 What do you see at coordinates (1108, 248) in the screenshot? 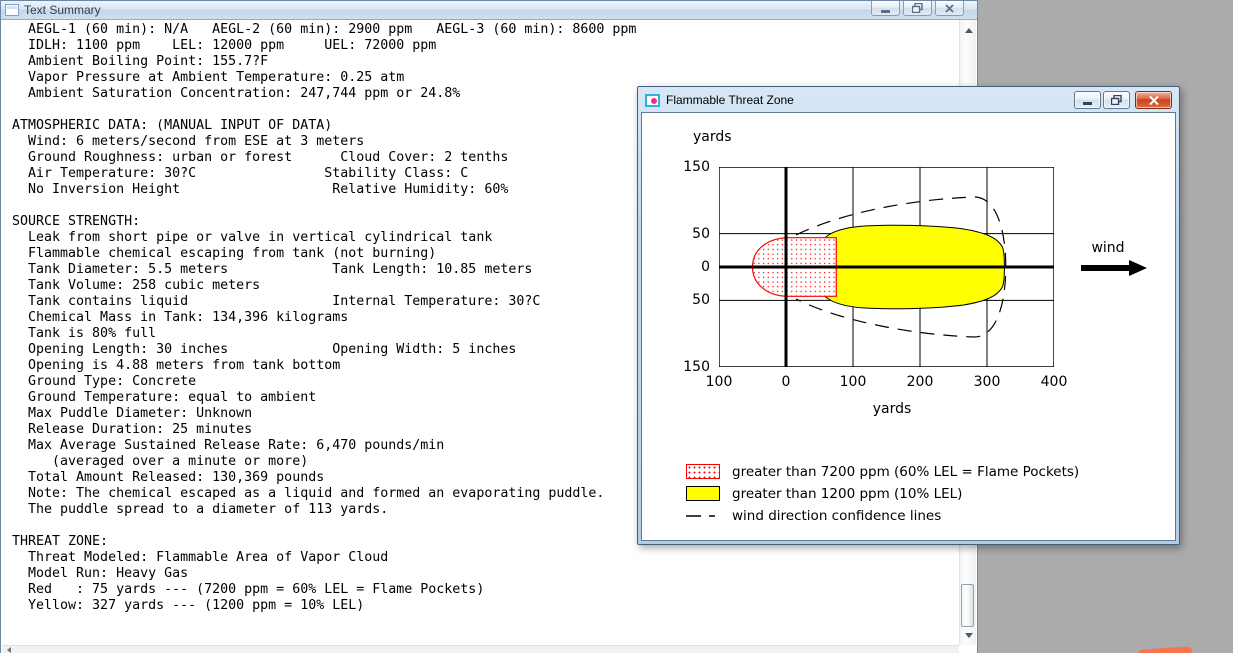
I see `wind-label: wind` at bounding box center [1108, 248].